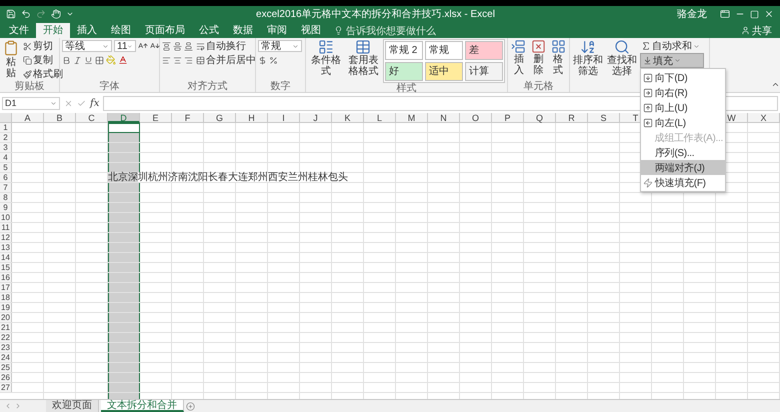  I want to click on align-center-icon, so click(177, 60).